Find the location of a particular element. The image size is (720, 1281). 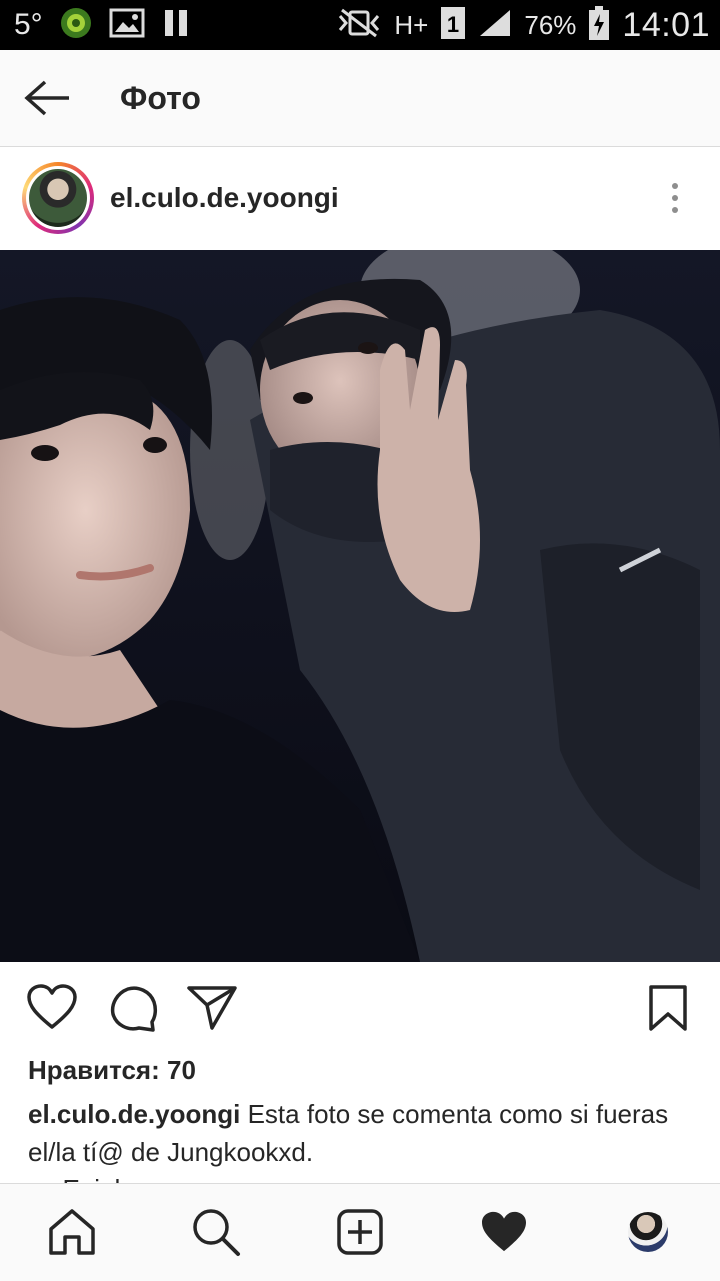

gallery-icon is located at coordinates (127, 25).